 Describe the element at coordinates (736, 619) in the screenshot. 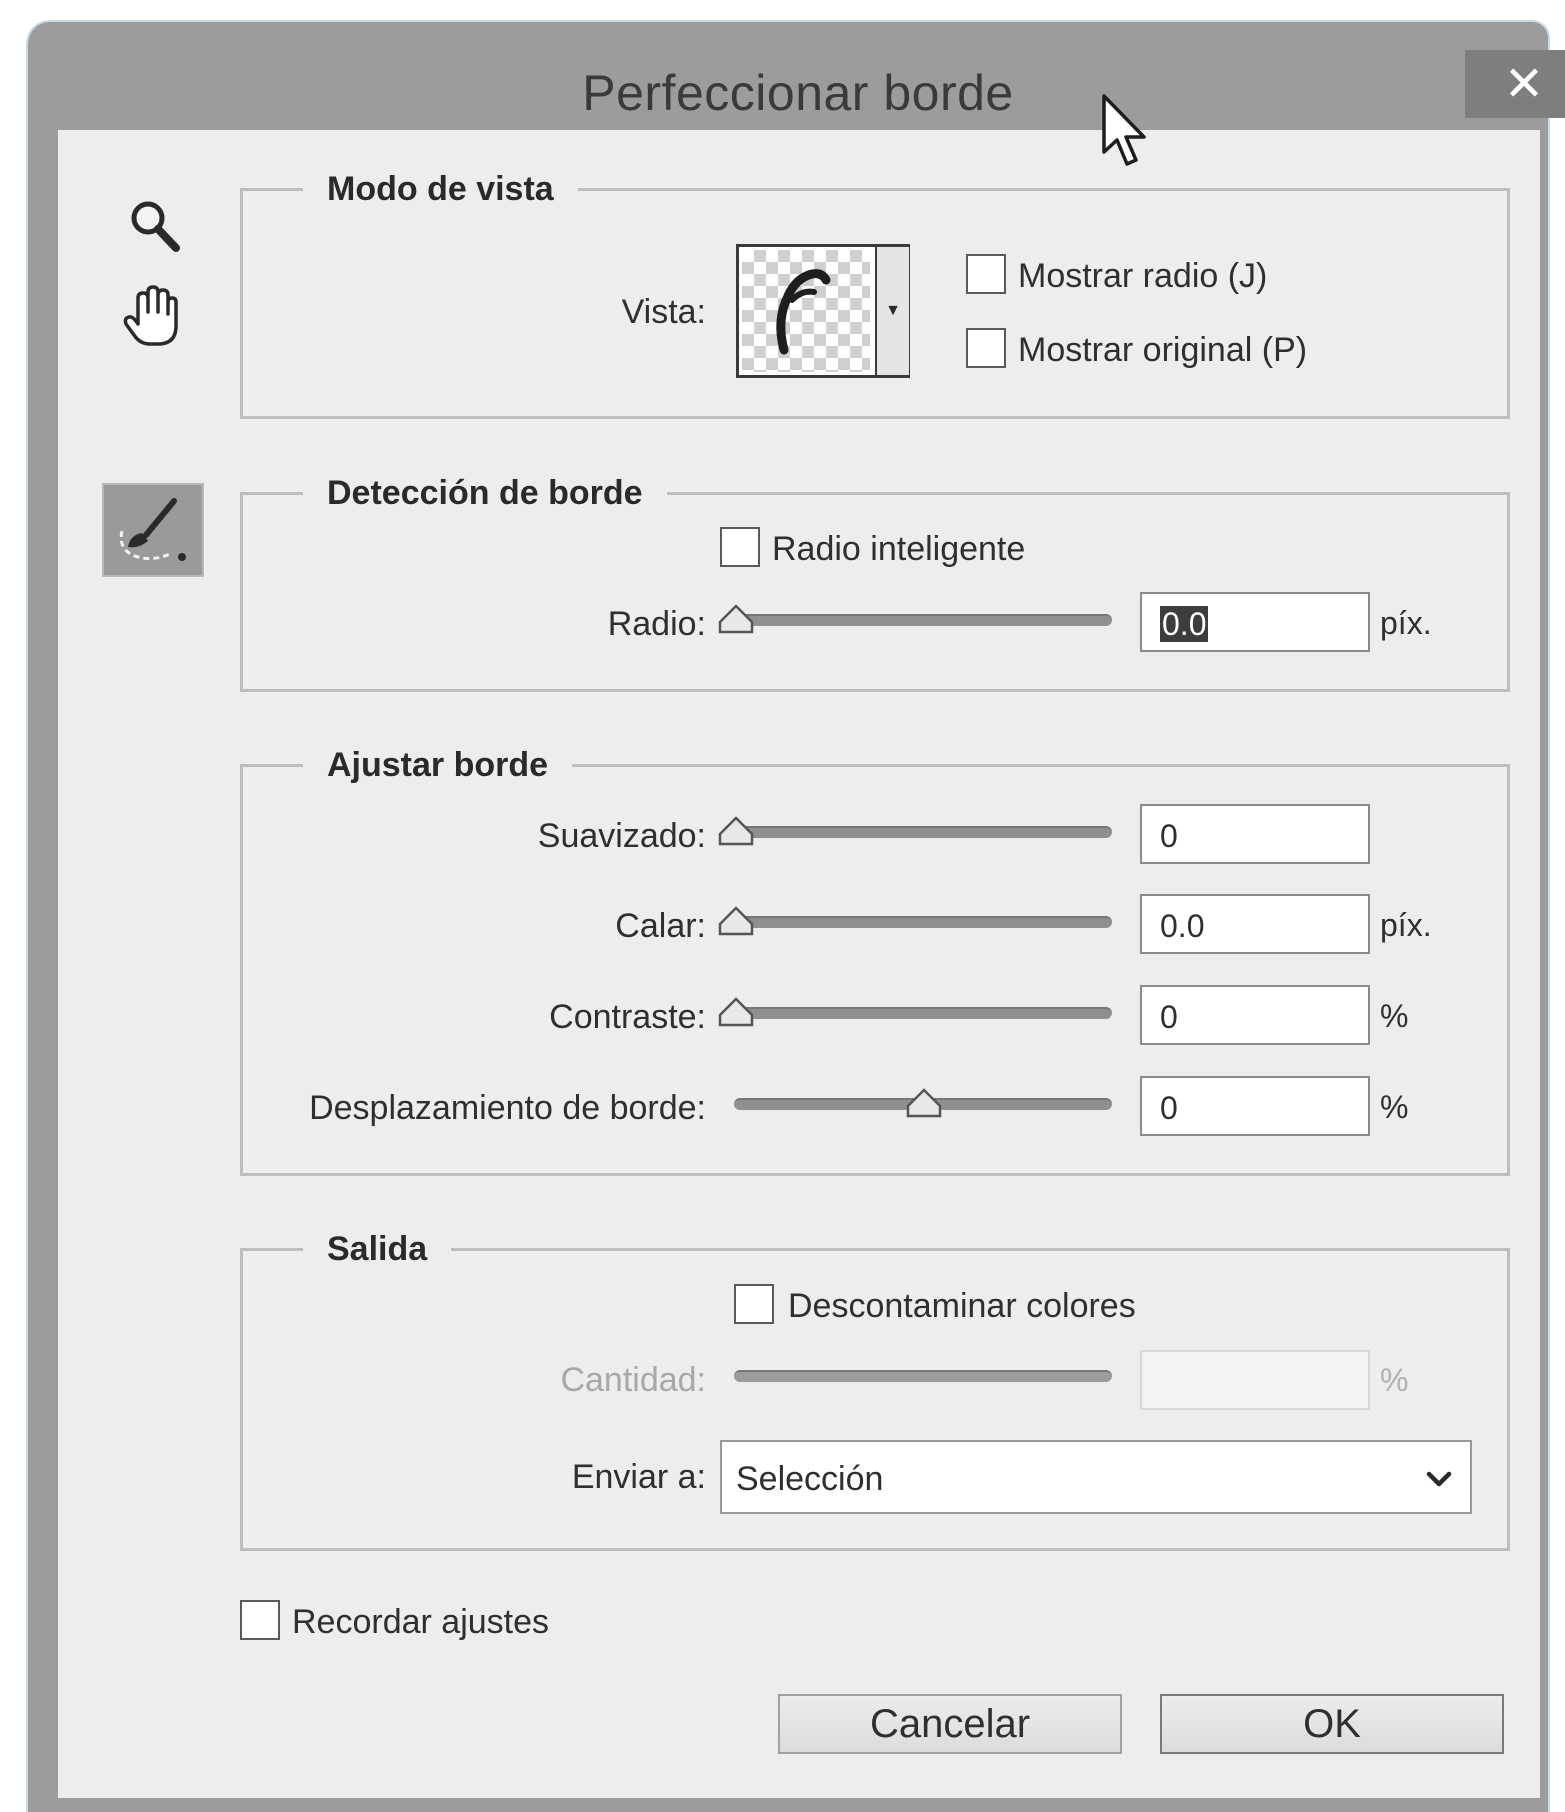

I see `radius-slider-thumb` at that location.